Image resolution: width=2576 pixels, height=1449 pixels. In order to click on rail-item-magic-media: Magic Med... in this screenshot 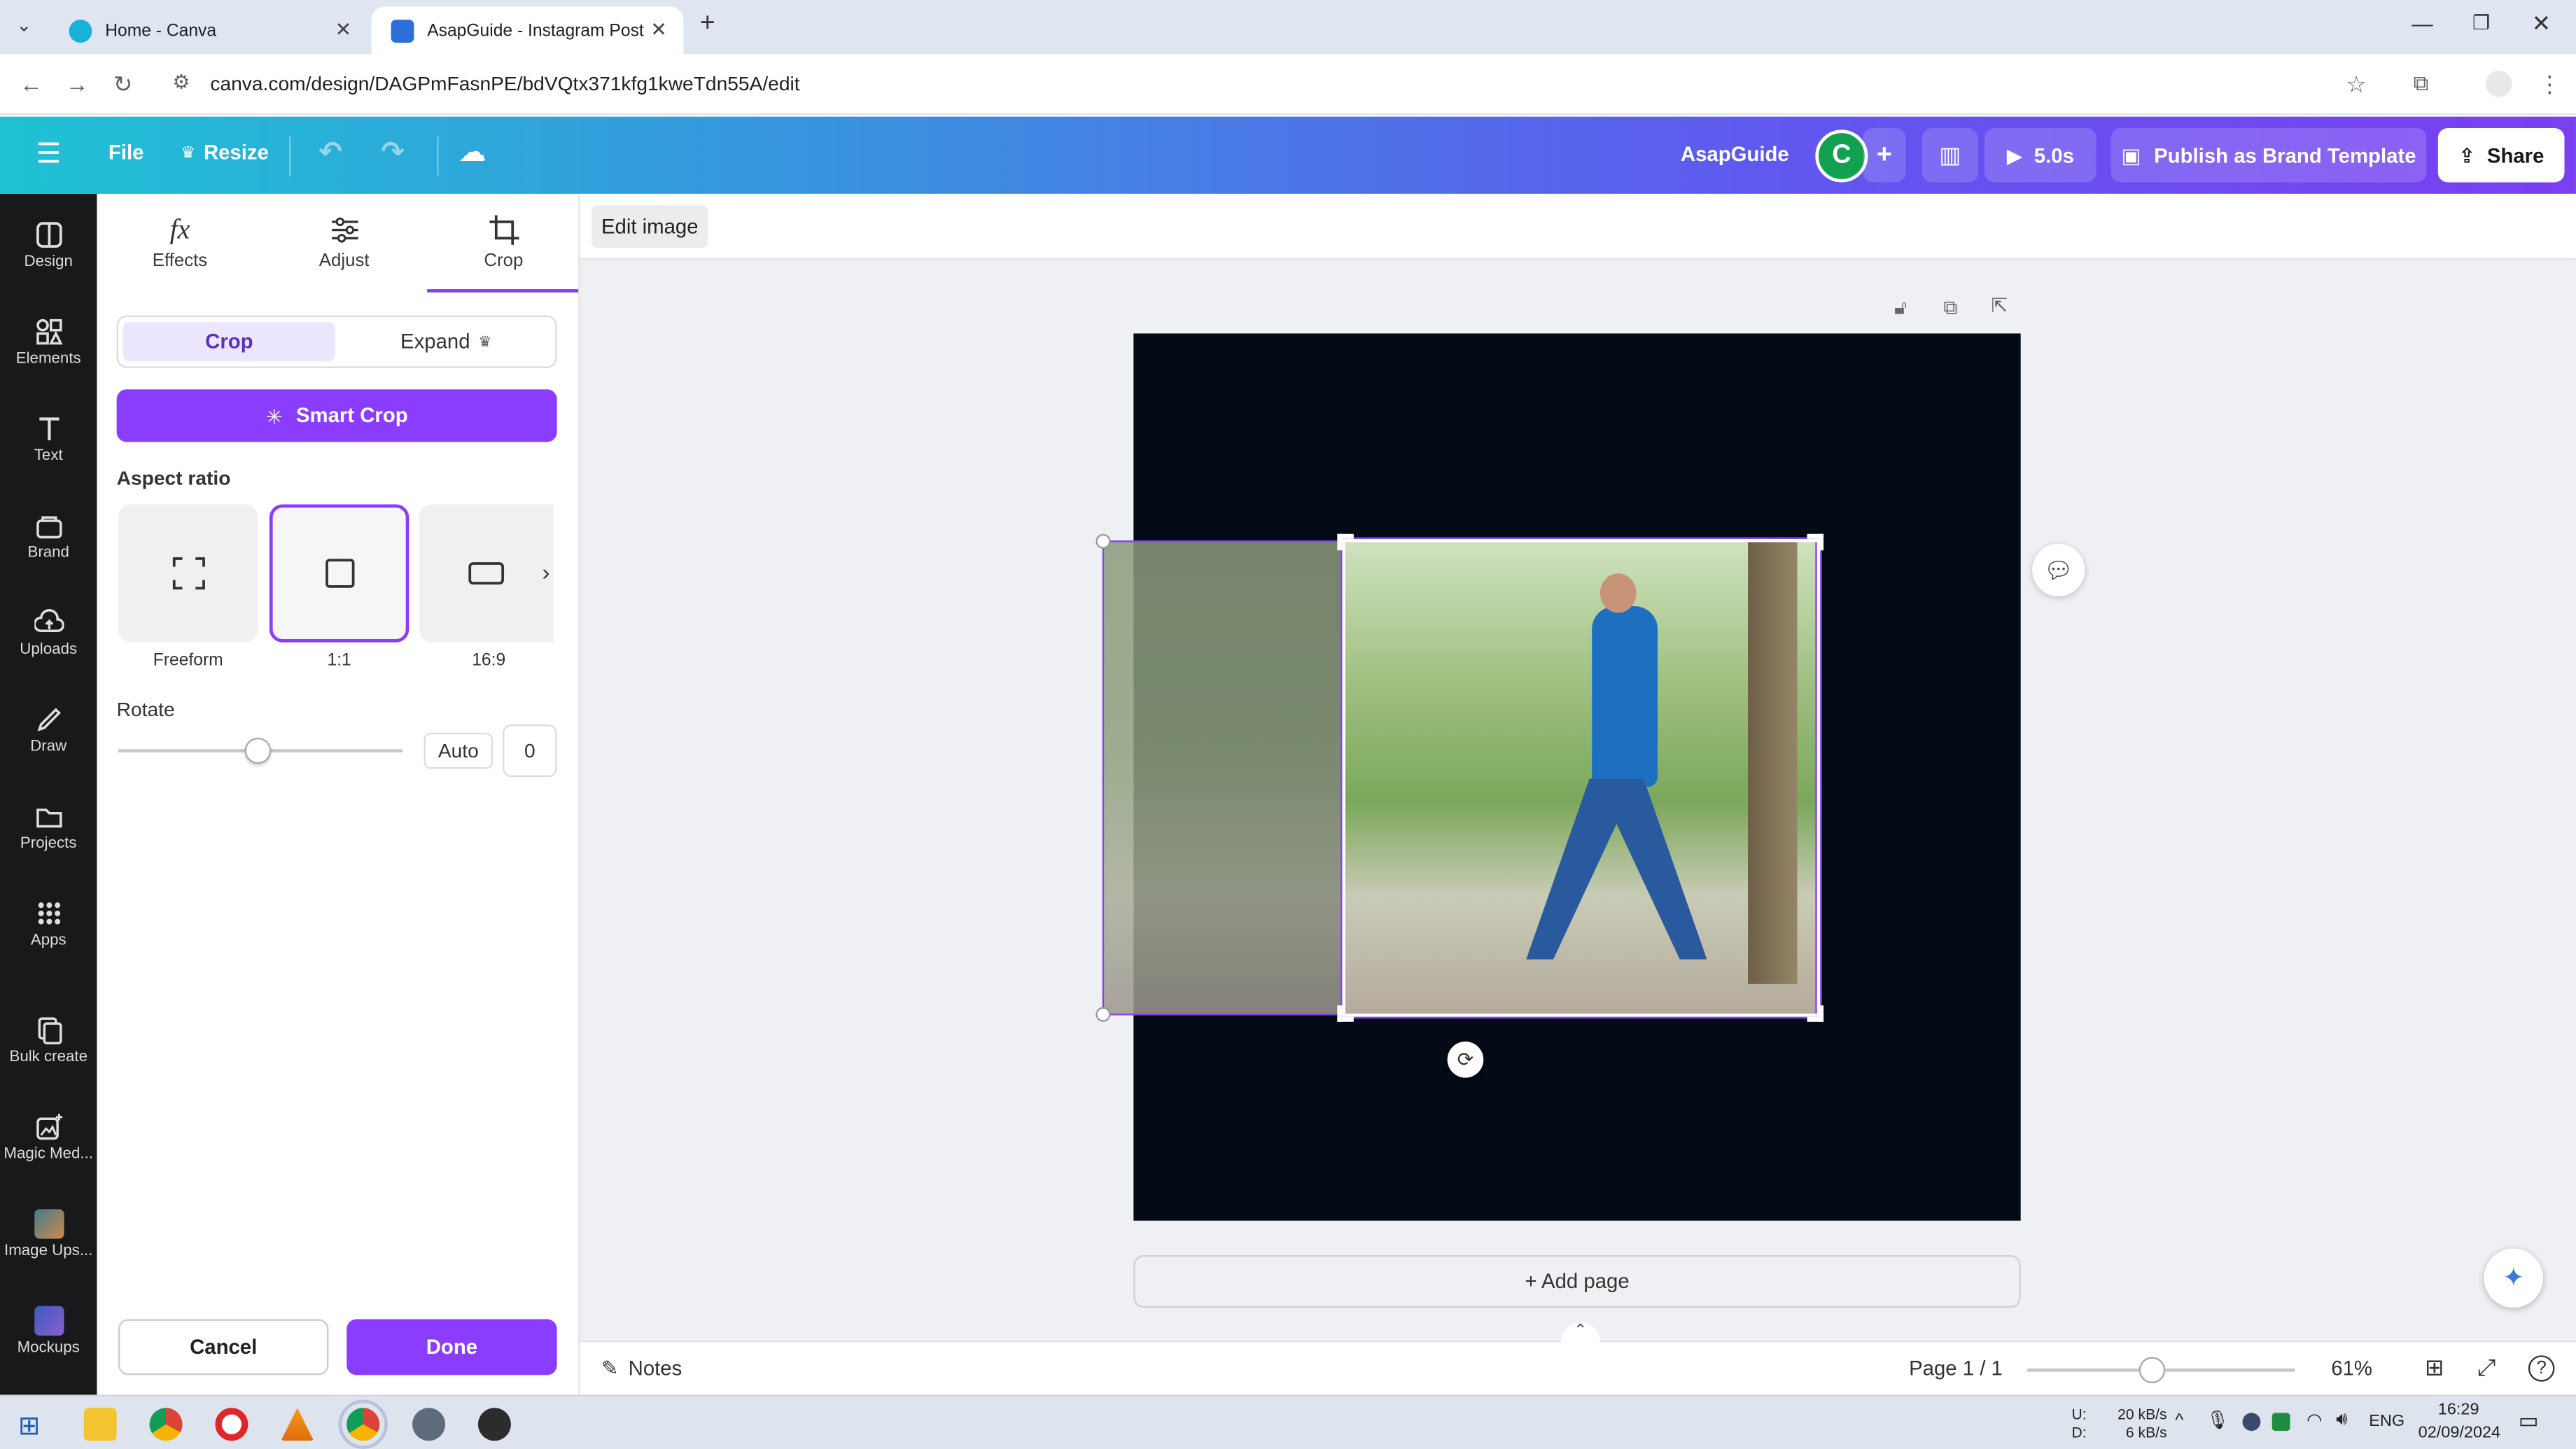, I will do `click(48, 1145)`.